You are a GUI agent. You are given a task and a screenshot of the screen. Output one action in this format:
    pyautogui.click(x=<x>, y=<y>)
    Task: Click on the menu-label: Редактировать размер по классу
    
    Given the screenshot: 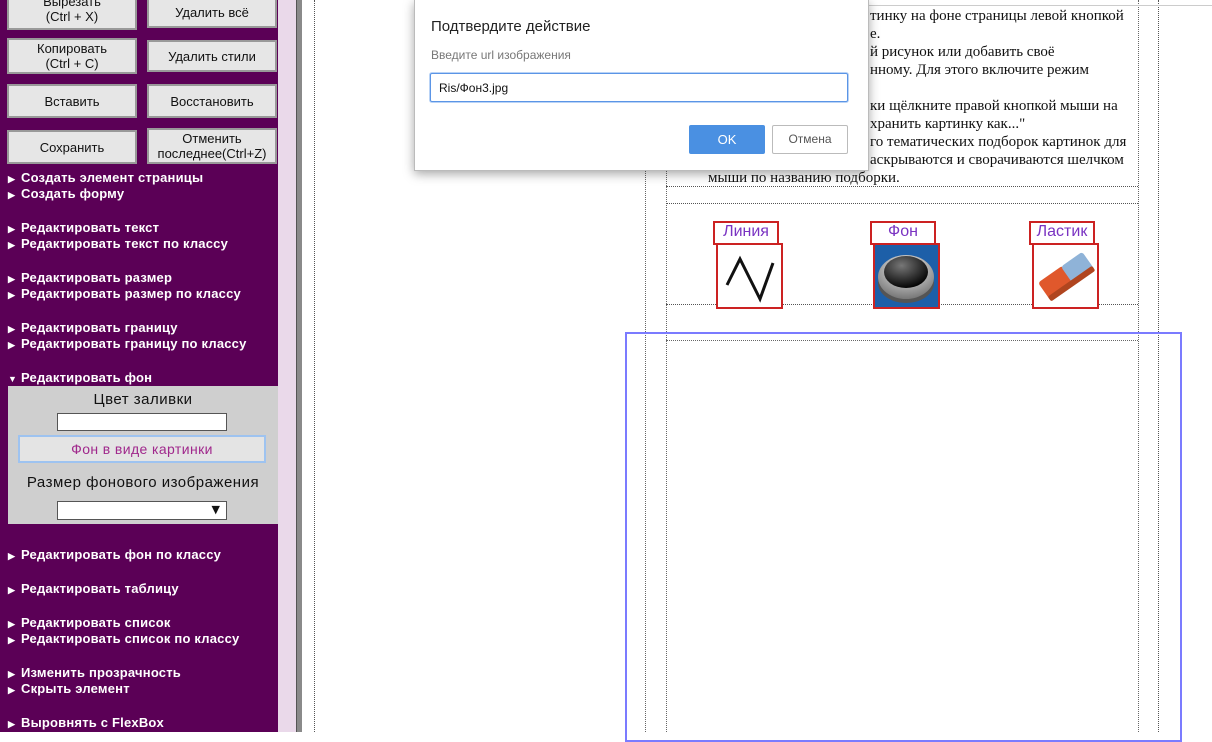 What is the action you would take?
    pyautogui.click(x=131, y=293)
    